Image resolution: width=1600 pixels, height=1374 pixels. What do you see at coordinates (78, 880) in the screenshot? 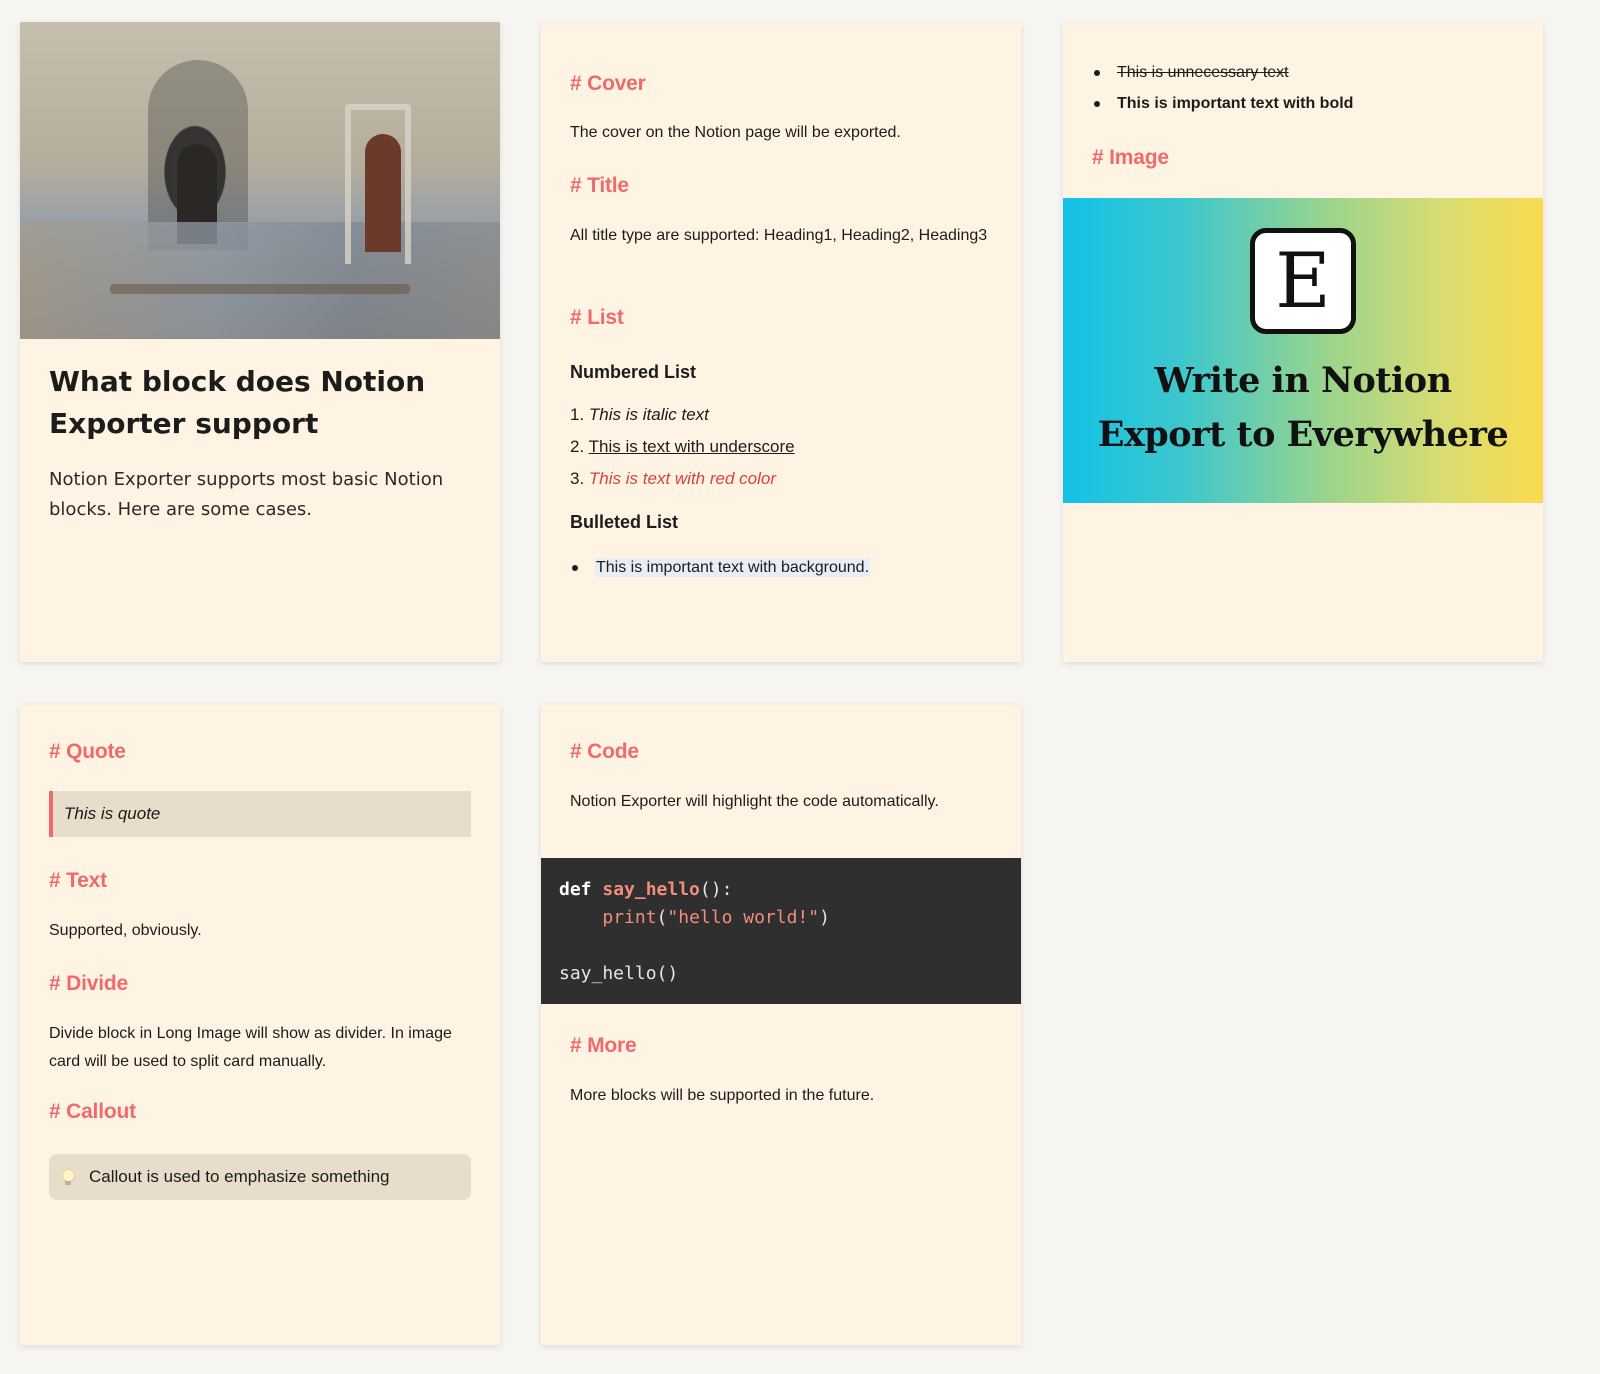
I see `text-heading: # Text` at bounding box center [78, 880].